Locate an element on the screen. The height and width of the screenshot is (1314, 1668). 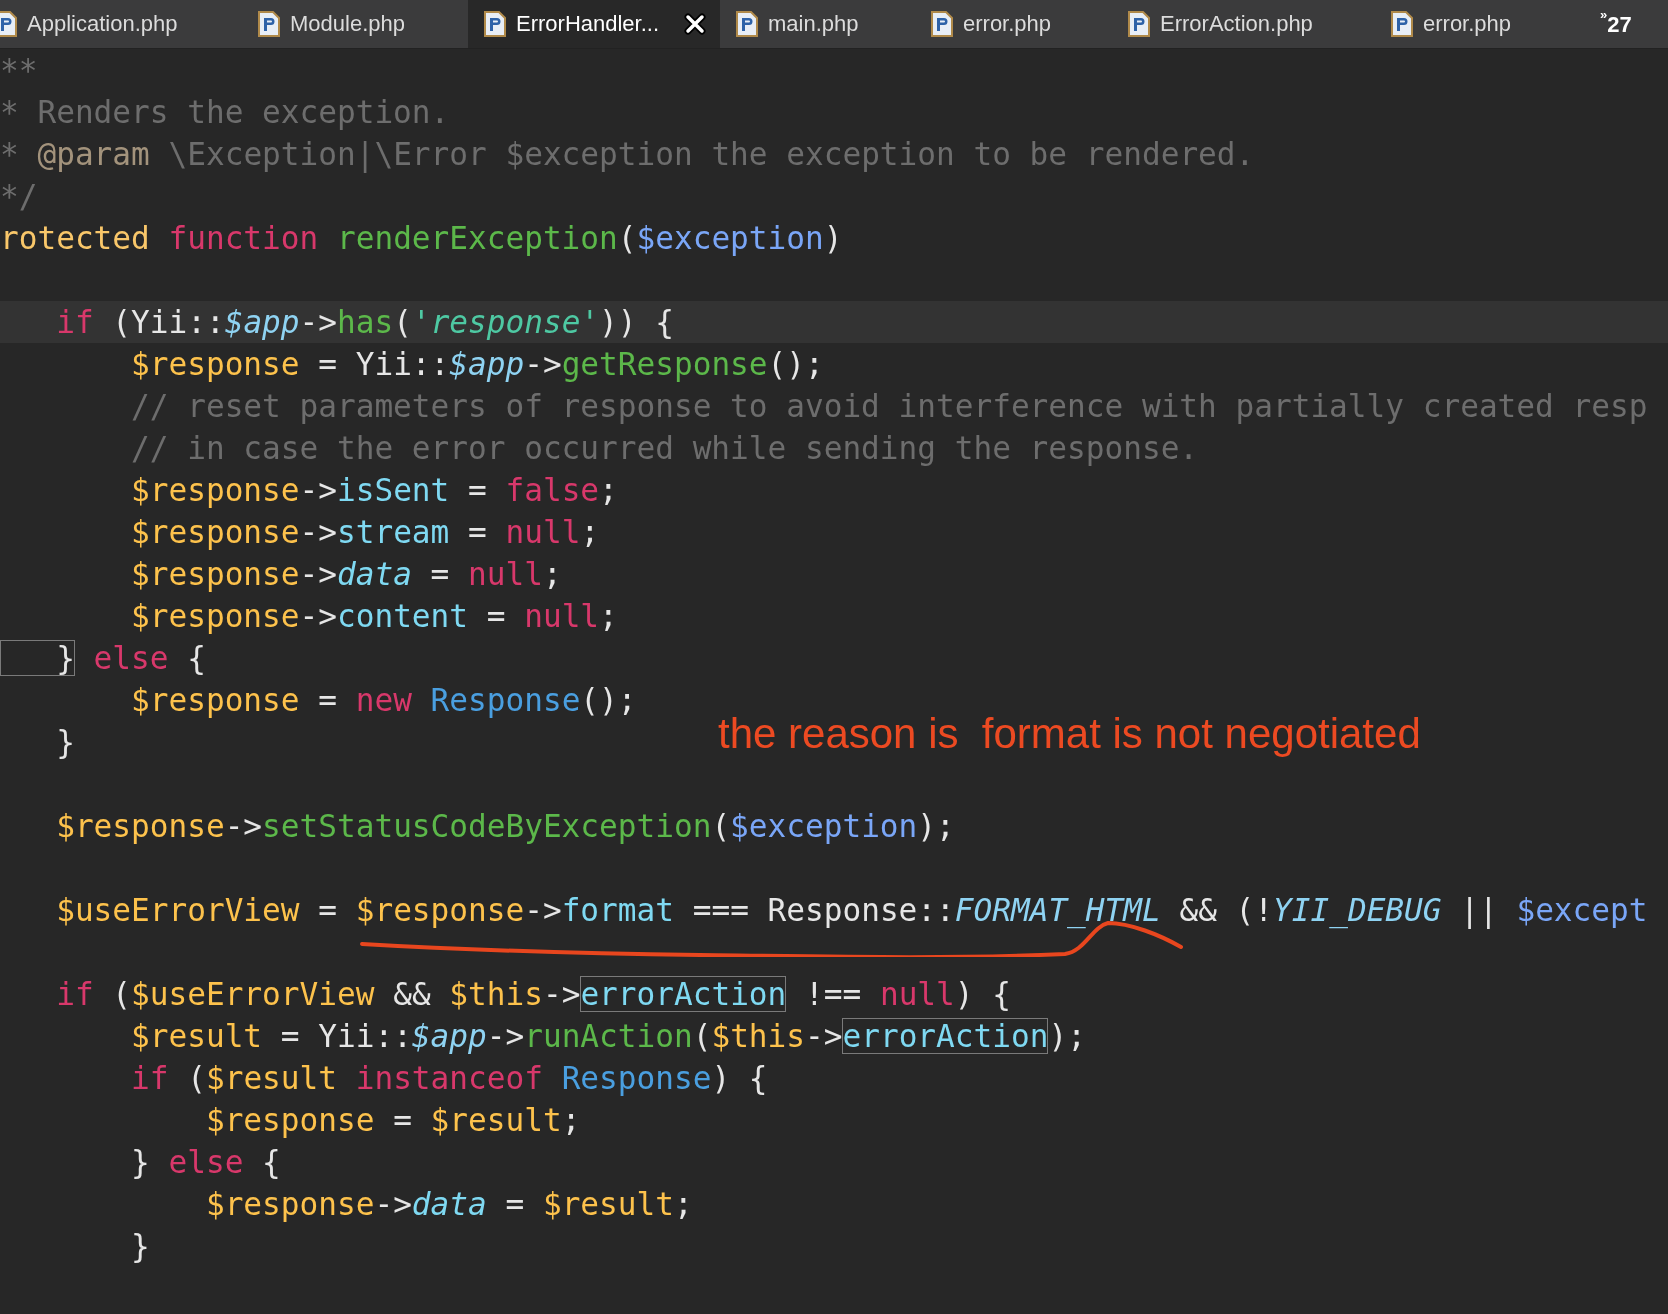
code-line: $result = Yii::$app->runAction($this->errorAction); is located at coordinates (608, 1036).